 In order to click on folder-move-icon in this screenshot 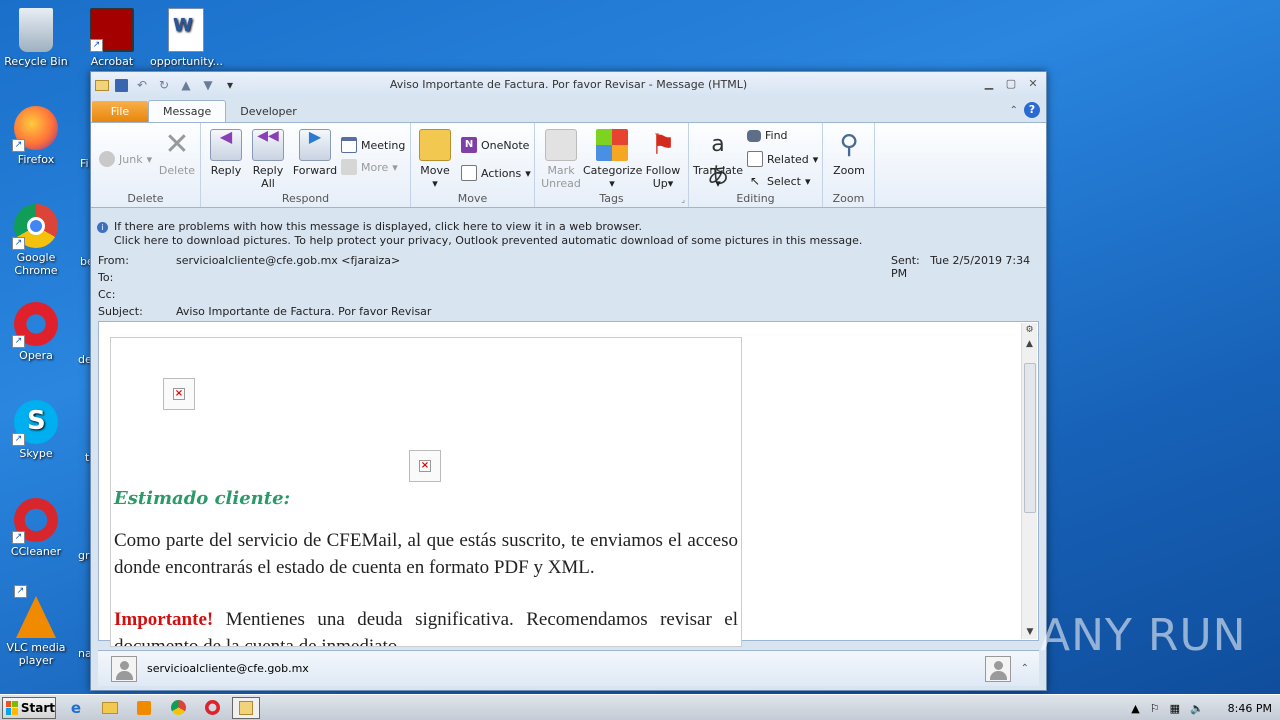, I will do `click(435, 145)`.